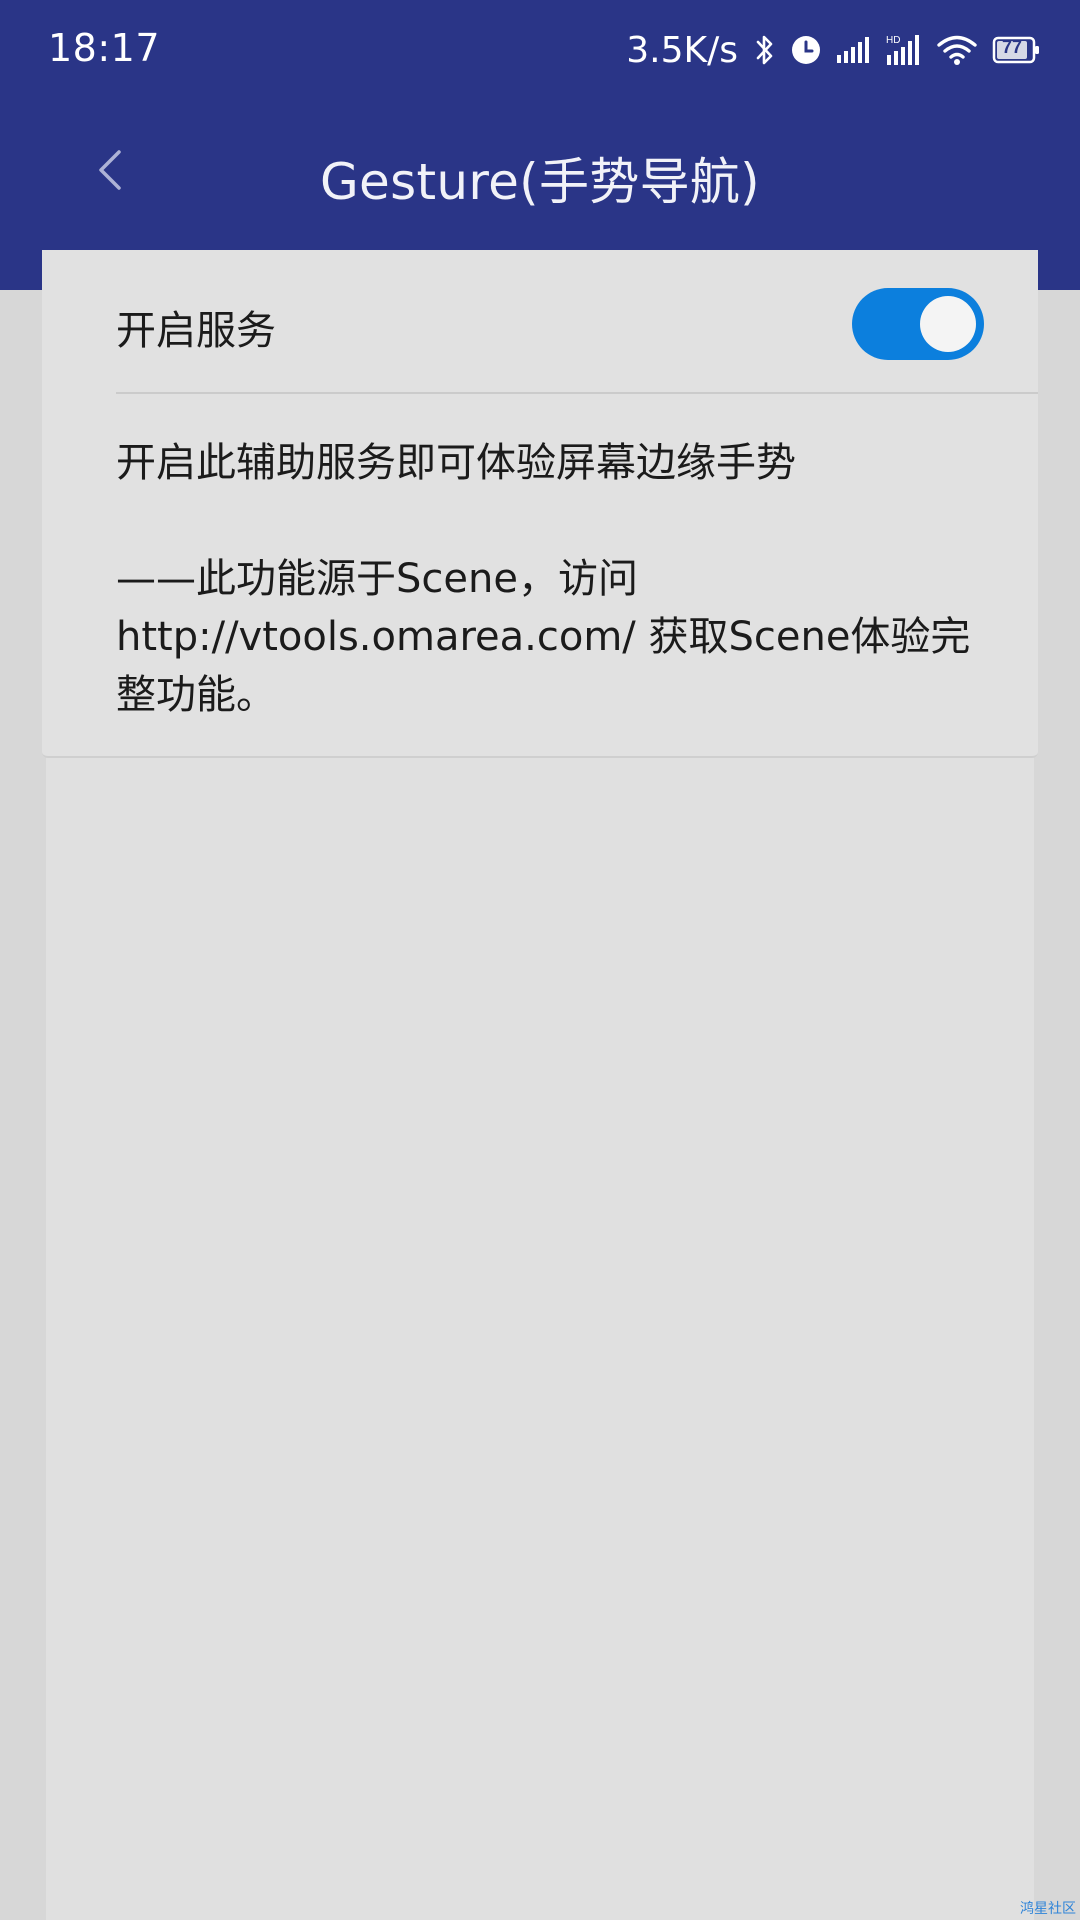 This screenshot has width=1080, height=1920. Describe the element at coordinates (682, 50) in the screenshot. I see `network-speed: 3.5K/s` at that location.